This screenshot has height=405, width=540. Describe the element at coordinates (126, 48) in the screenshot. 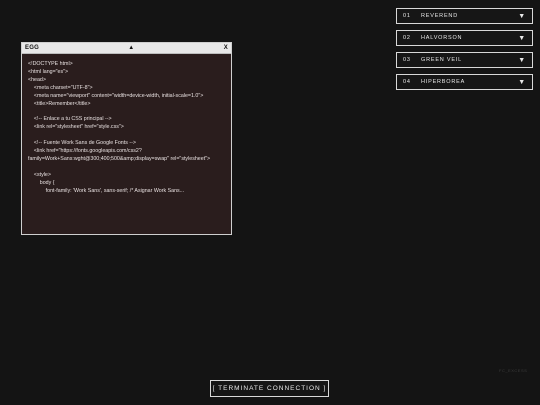

I see `window-titlebar: EGG ▲ X` at that location.